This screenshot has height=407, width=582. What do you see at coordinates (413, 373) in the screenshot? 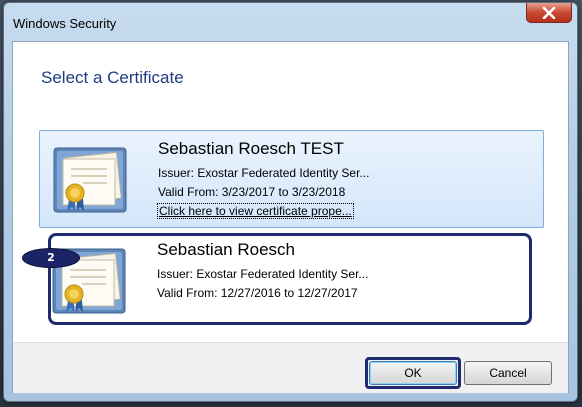
I see `ok-button: OK` at bounding box center [413, 373].